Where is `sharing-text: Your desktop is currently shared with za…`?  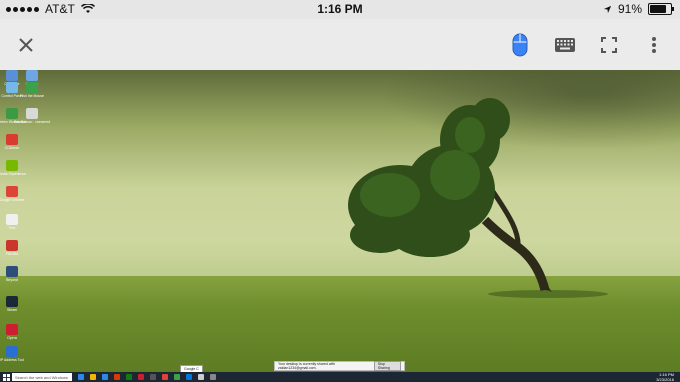
sharing-text: Your desktop is currently shared with za… is located at coordinates (307, 366).